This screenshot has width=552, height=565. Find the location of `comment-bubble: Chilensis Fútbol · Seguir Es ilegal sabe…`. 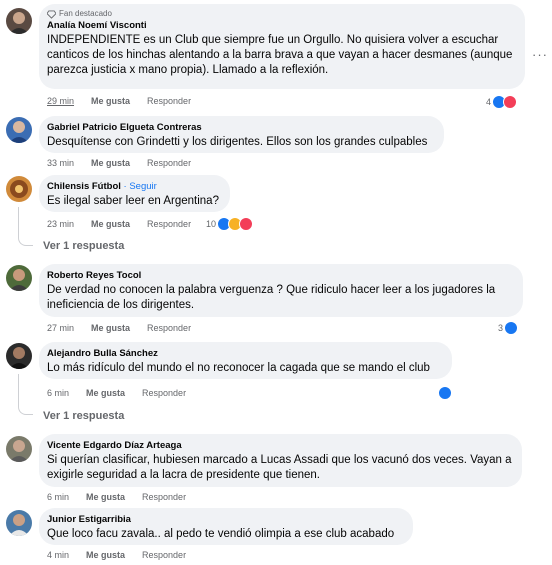

comment-bubble: Chilensis Fútbol · Seguir Es ilegal sabe… is located at coordinates (134, 193).